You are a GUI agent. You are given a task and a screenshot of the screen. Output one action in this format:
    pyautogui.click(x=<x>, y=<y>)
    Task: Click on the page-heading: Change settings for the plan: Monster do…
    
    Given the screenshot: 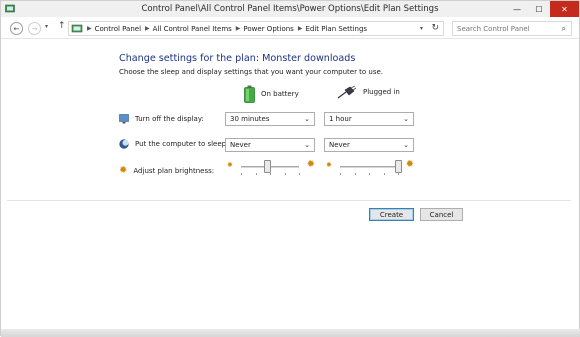 What is the action you would take?
    pyautogui.click(x=237, y=58)
    